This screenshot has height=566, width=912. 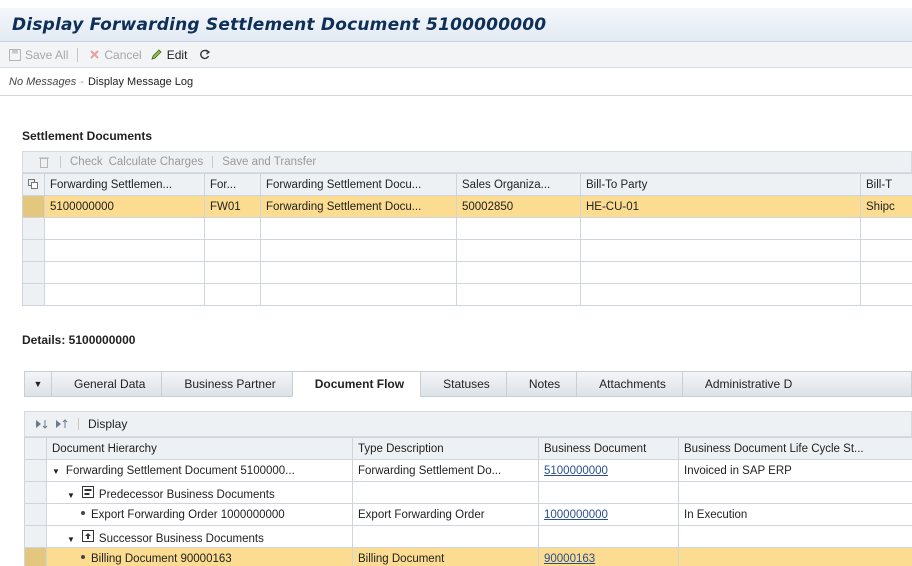 What do you see at coordinates (795, 514) in the screenshot?
I see `table-cell: In Execution` at bounding box center [795, 514].